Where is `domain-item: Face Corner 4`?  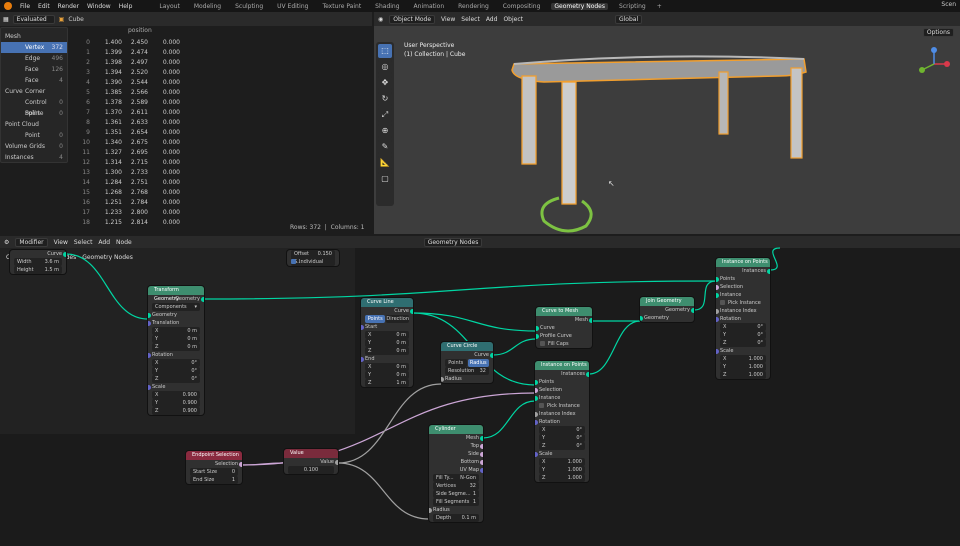 domain-item: Face Corner 4 is located at coordinates (34, 85).